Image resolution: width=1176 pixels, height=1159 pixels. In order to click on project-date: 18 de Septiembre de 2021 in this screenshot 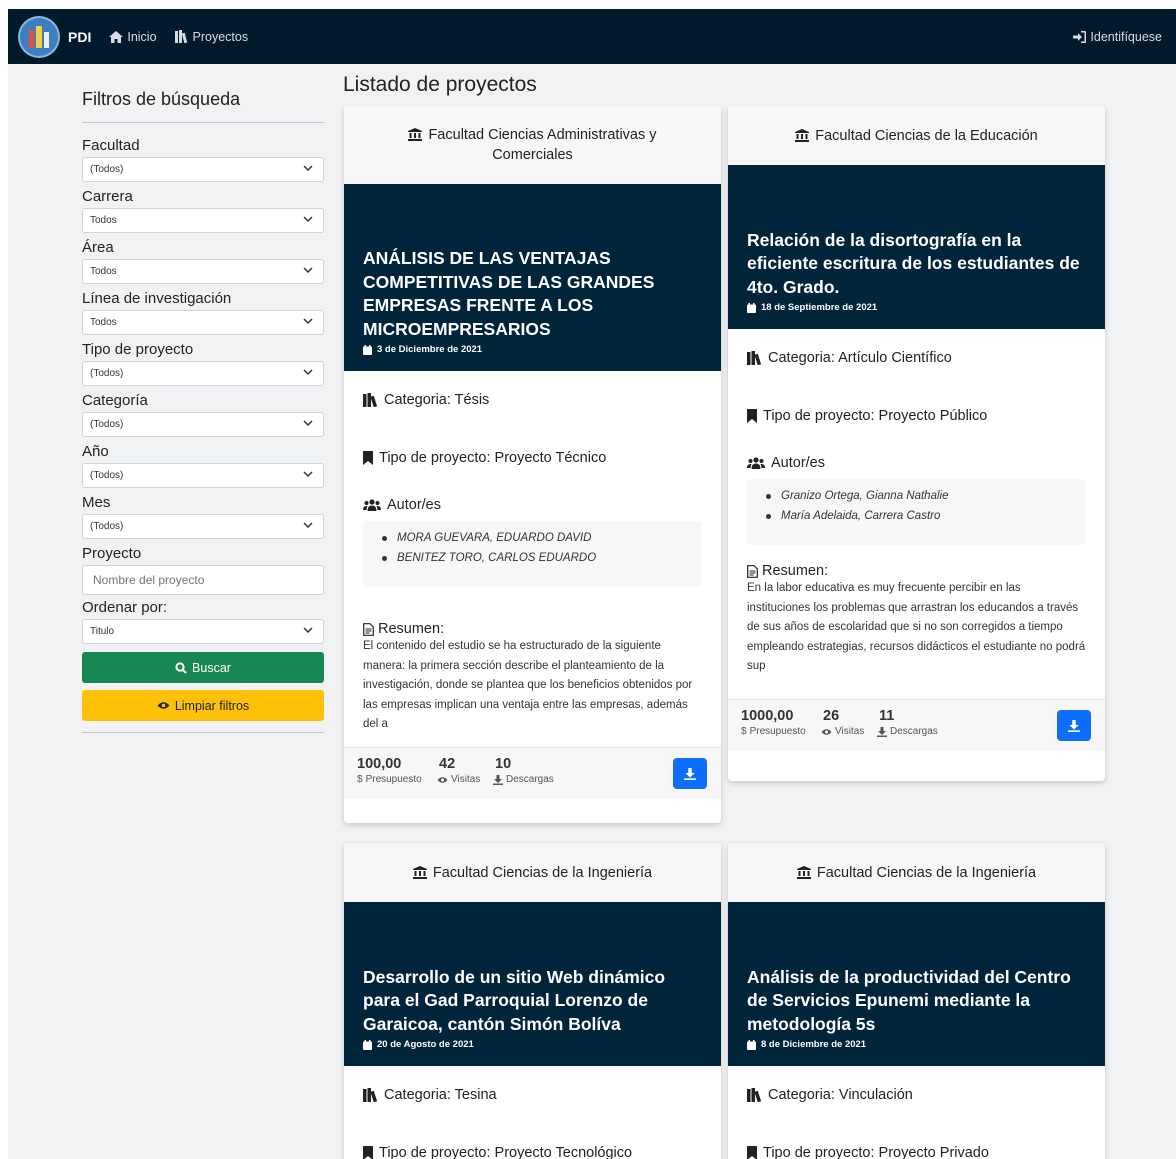, I will do `click(916, 307)`.